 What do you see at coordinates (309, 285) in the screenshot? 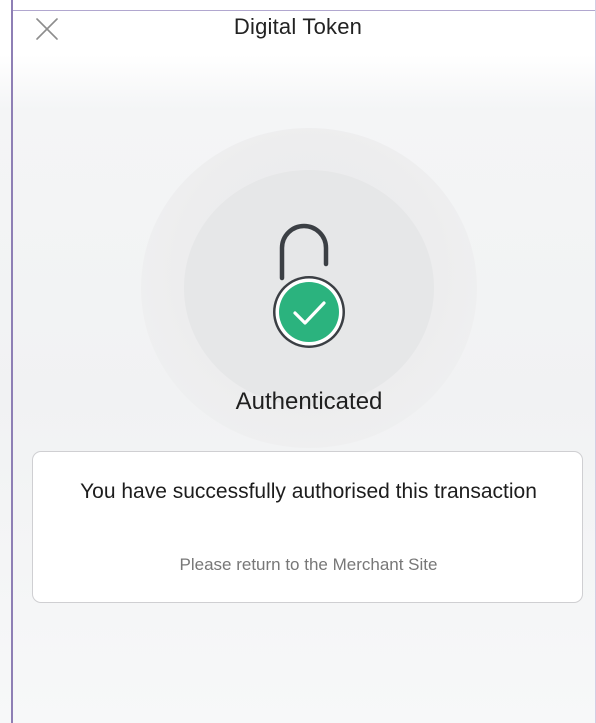
I see `unlocked-padlock-check-icon` at bounding box center [309, 285].